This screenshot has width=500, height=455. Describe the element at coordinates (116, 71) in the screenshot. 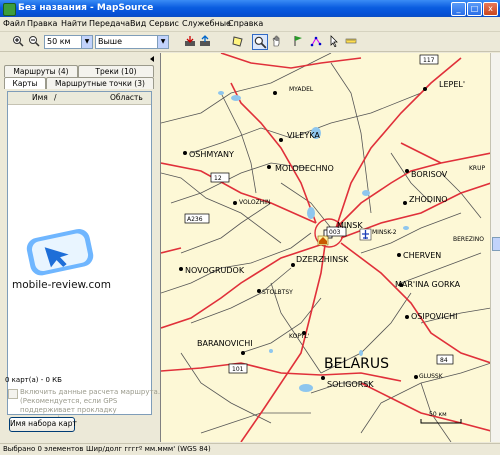

I see `tab-tracks: Треки (10)` at that location.